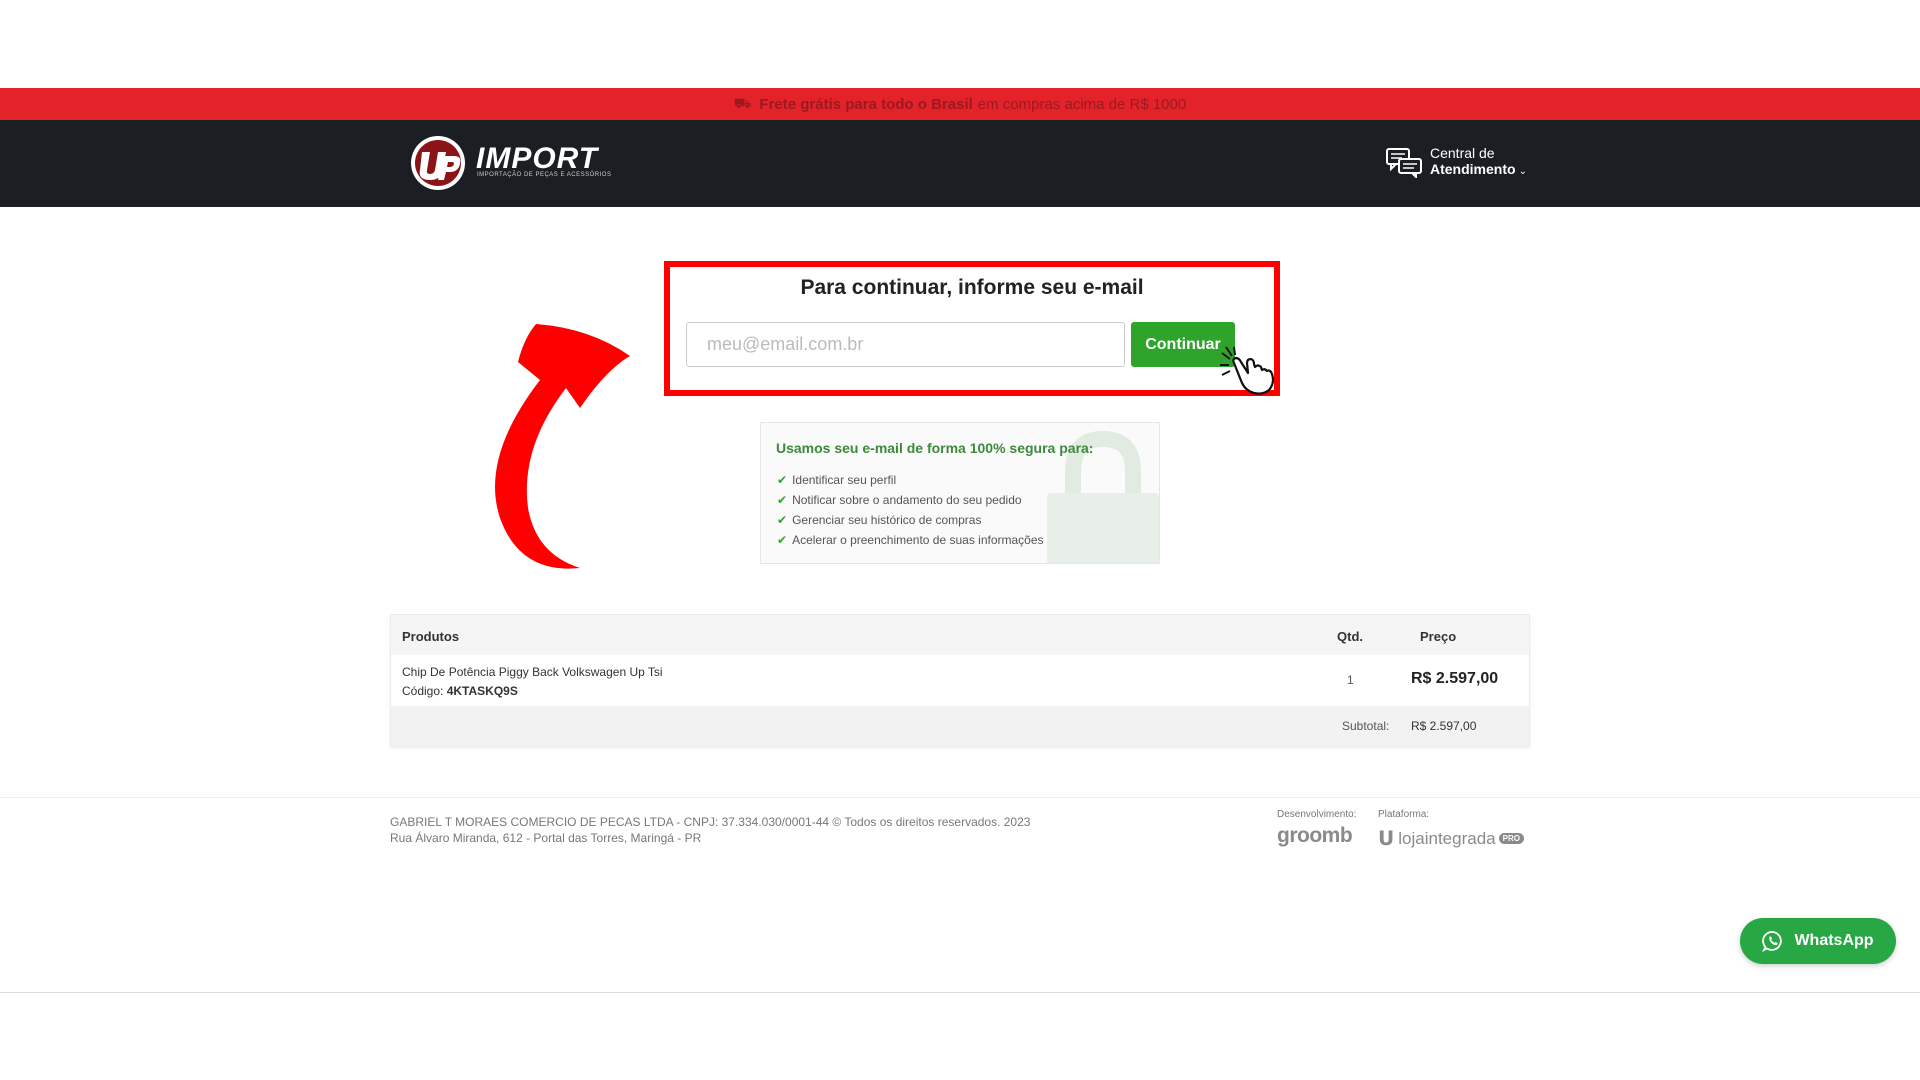 This screenshot has height=1080, width=1920. Describe the element at coordinates (910, 520) in the screenshot. I see `list-item: ✔ Gerenciar seu histórico de compras` at that location.